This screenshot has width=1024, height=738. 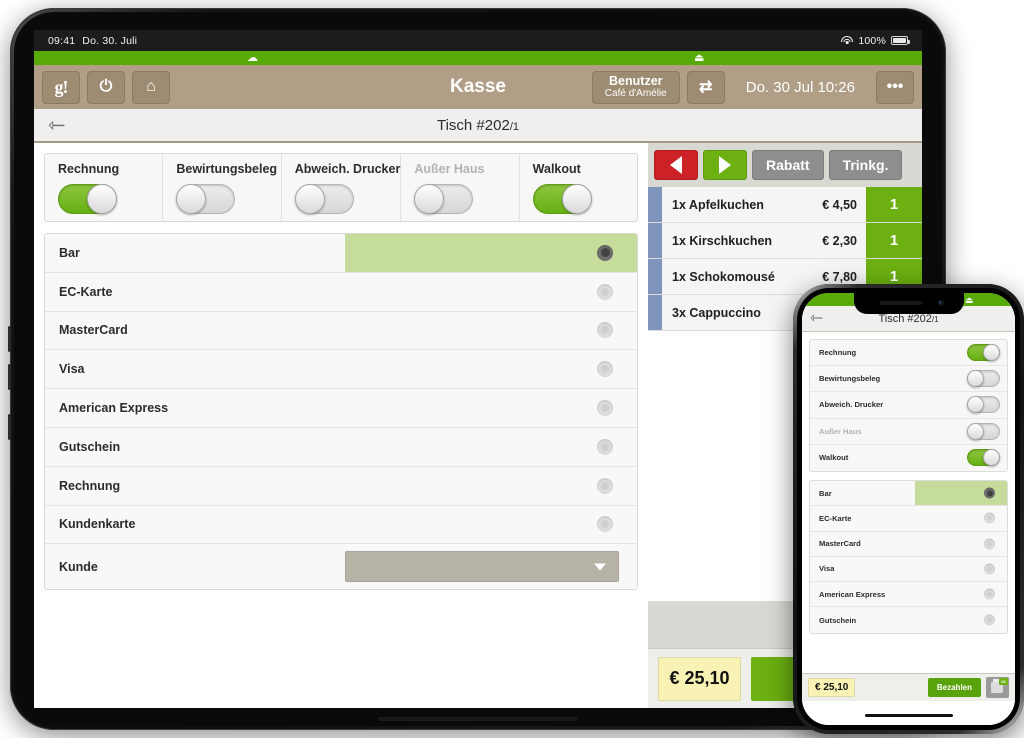 I want to click on user-button: Benutzer Café d'Amélie, so click(x=635, y=87).